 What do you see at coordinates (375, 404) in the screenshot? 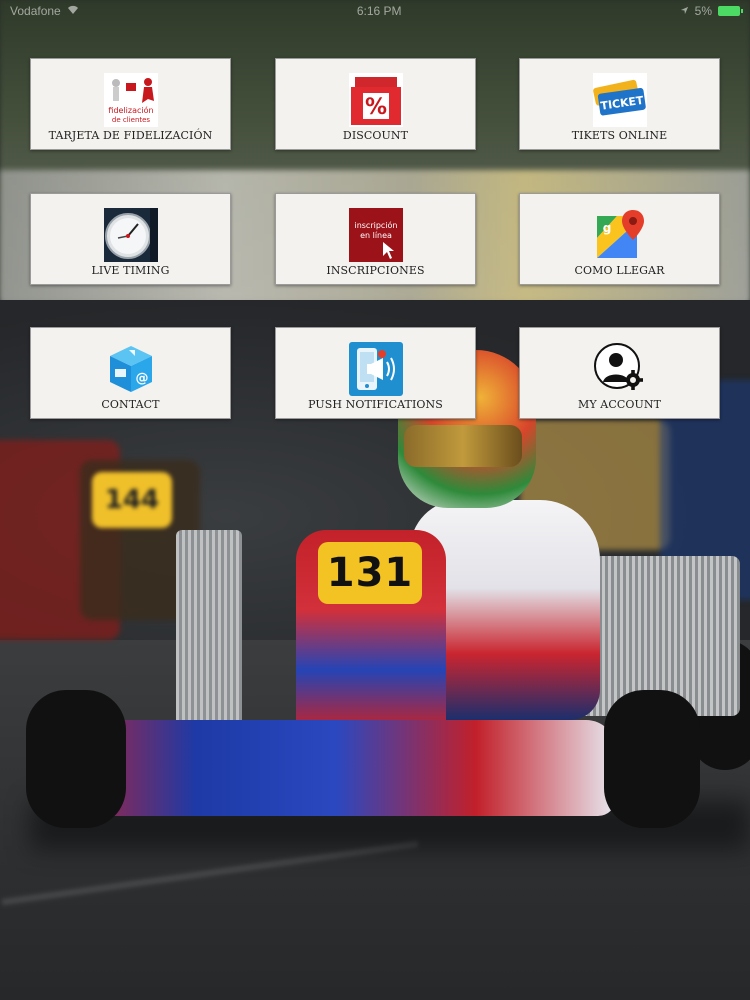
I see `tile-label: PUSH NOTIFICATIONS` at bounding box center [375, 404].